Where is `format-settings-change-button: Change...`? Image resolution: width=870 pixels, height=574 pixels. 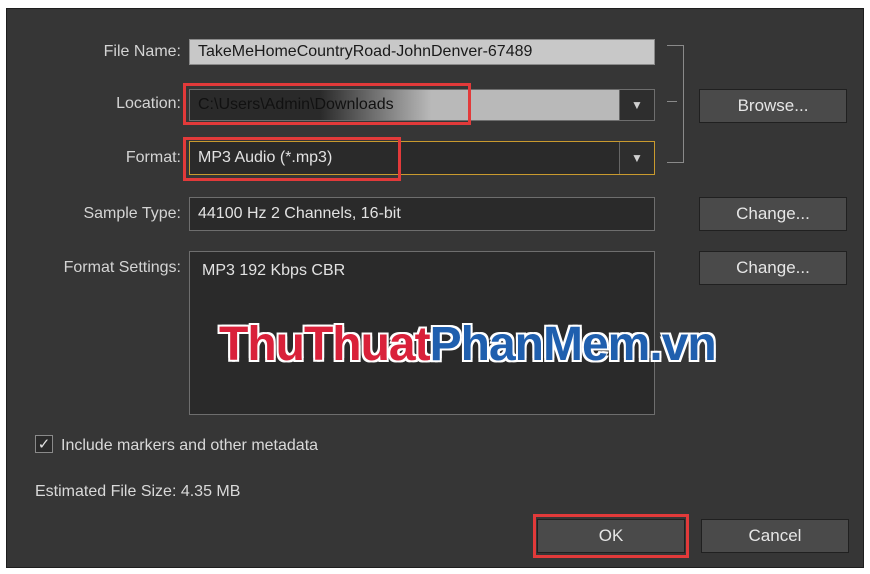 format-settings-change-button: Change... is located at coordinates (773, 268).